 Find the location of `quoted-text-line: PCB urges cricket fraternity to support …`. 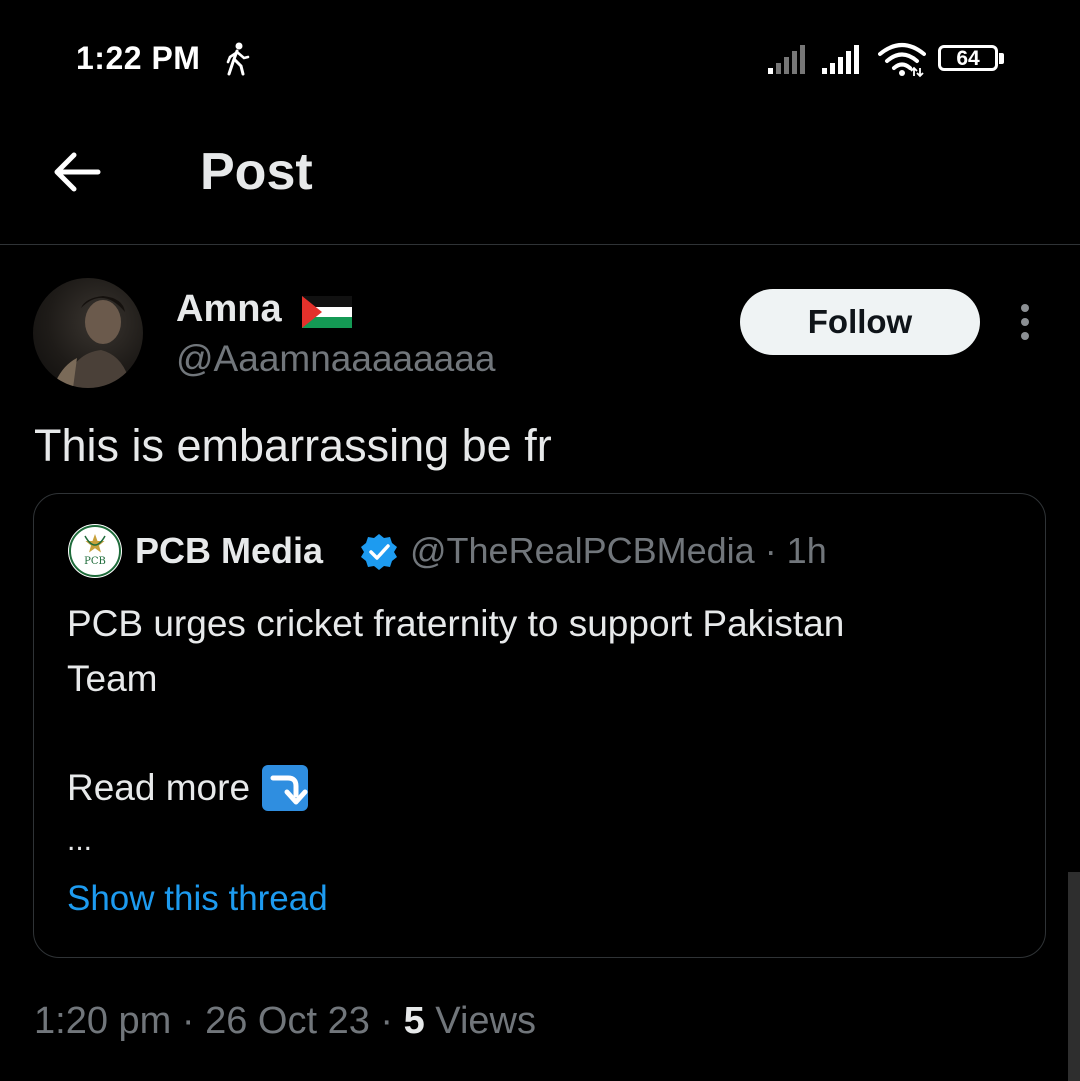

quoted-text-line: PCB urges cricket fraternity to support … is located at coordinates (456, 623).